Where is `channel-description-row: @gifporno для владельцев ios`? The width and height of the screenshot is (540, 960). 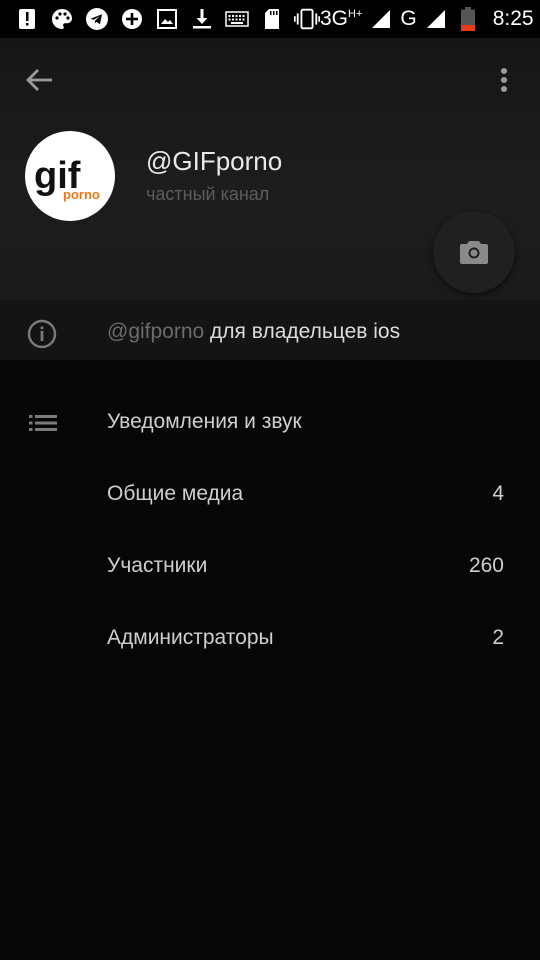
channel-description-row: @gifporno для владельцев ios is located at coordinates (270, 330).